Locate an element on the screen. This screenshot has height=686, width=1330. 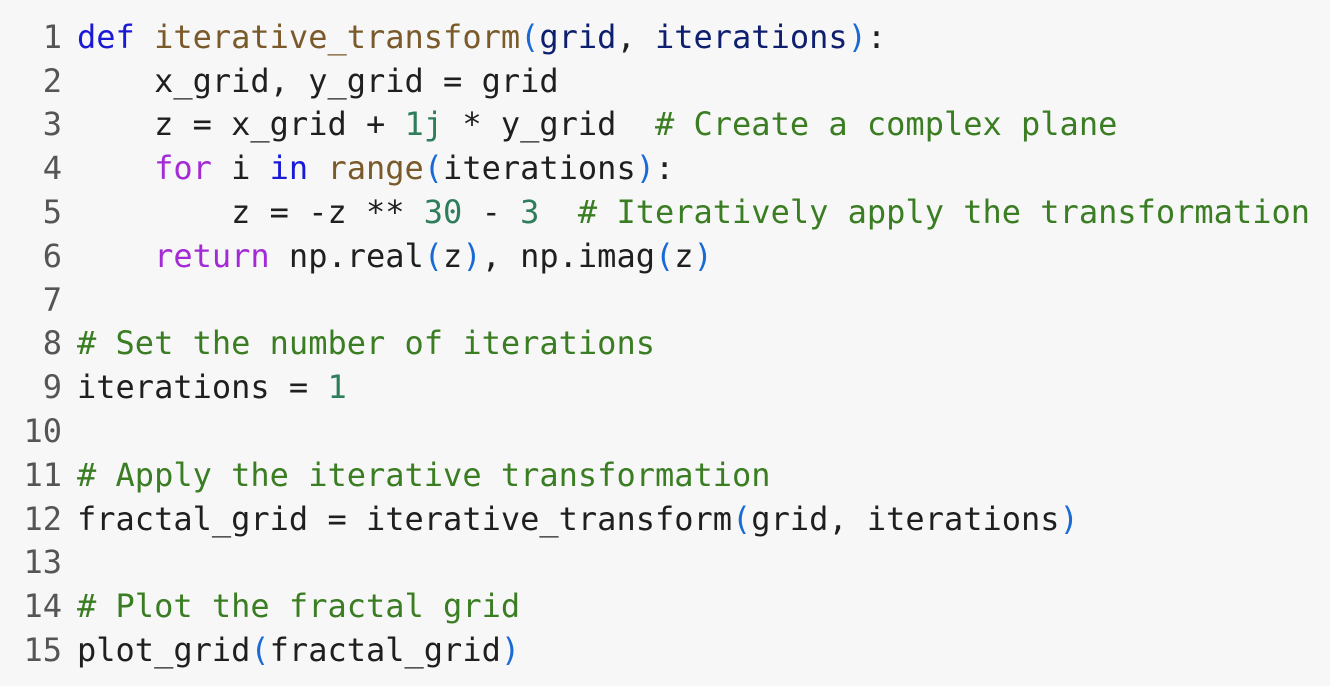
code-token-builtin: range is located at coordinates (375, 168).